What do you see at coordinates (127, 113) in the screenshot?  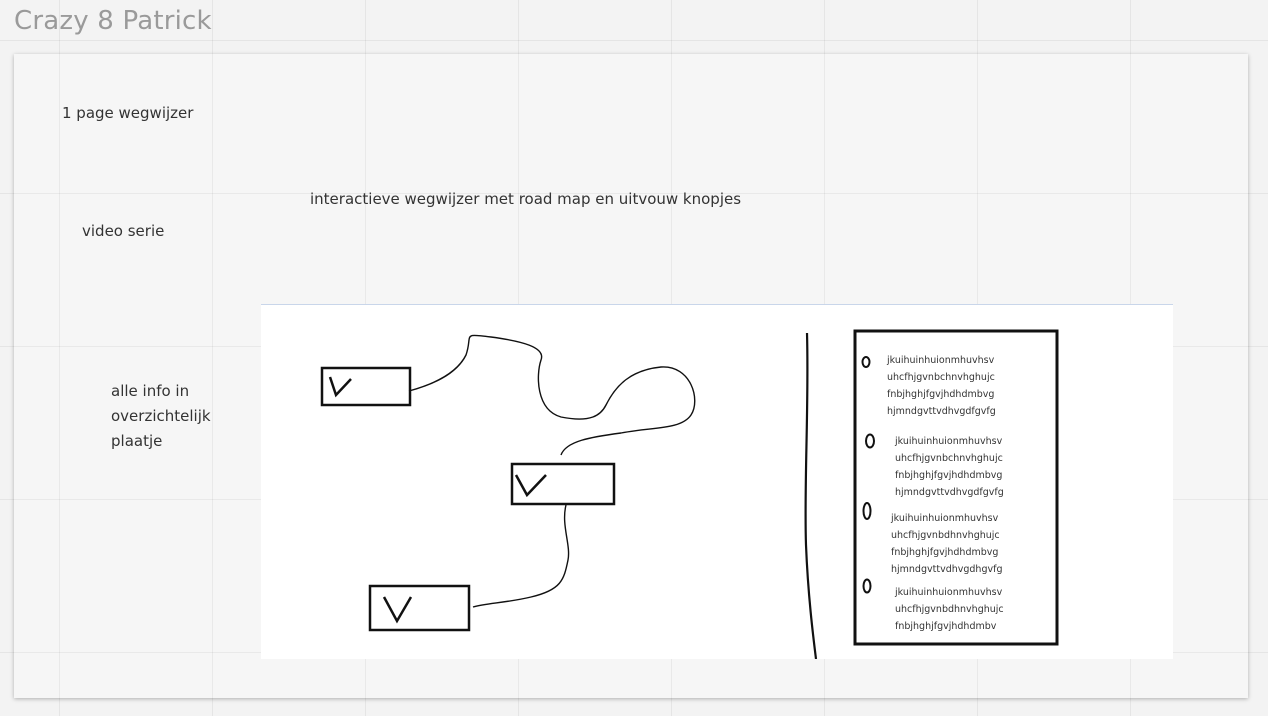 I see `sticky-note-one-page: 1 page wegwijzer` at bounding box center [127, 113].